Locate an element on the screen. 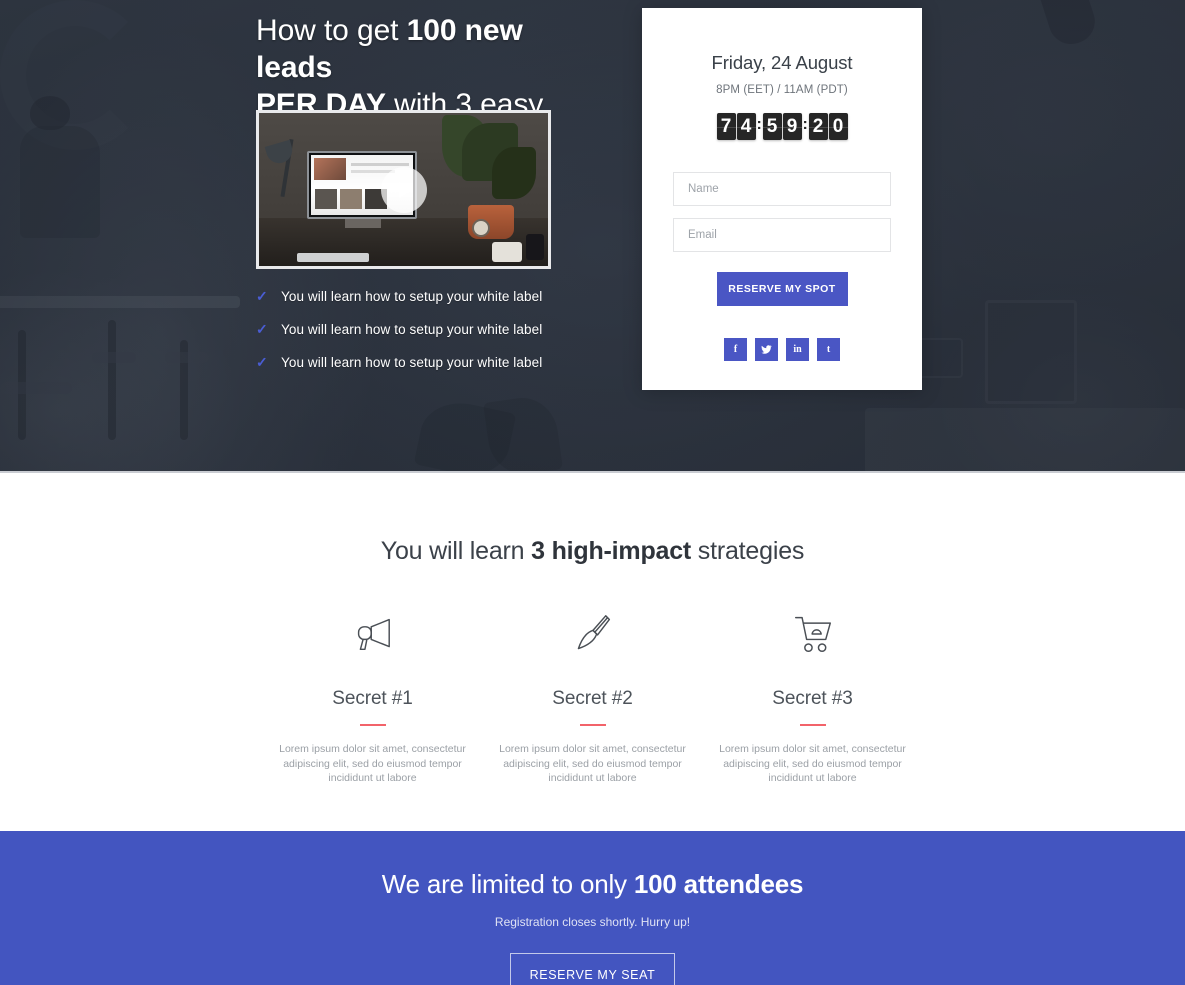  linkedin-icon: in is located at coordinates (797, 349).